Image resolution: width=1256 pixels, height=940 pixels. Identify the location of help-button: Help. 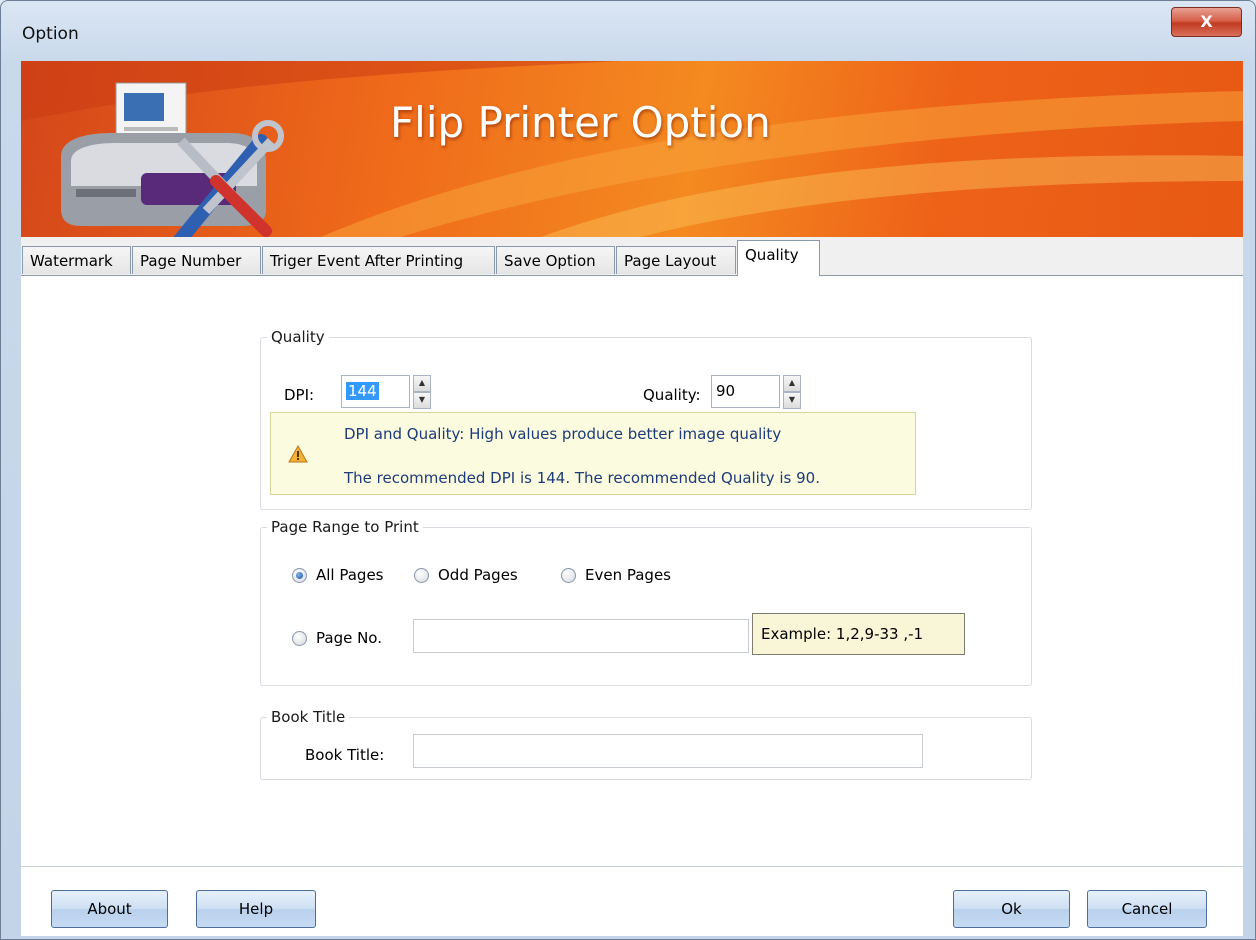
(256, 909).